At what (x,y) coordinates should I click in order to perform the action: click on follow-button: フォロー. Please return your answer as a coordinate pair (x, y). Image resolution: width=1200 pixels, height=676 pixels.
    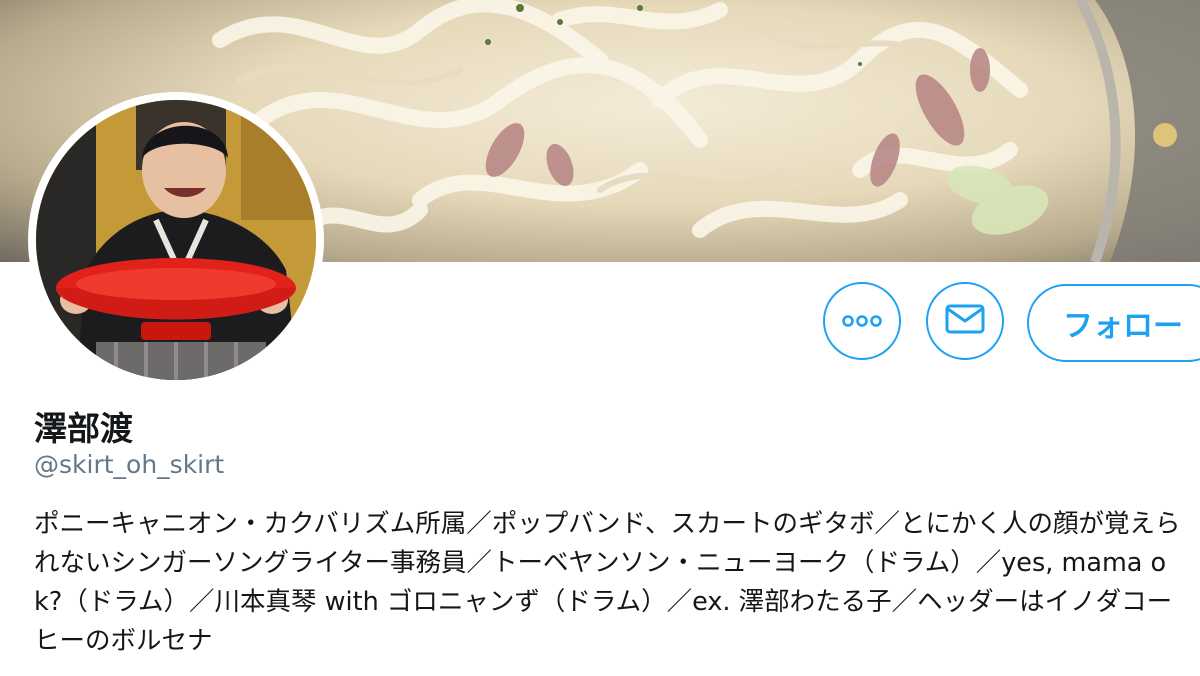
    Looking at the image, I should click on (1113, 323).